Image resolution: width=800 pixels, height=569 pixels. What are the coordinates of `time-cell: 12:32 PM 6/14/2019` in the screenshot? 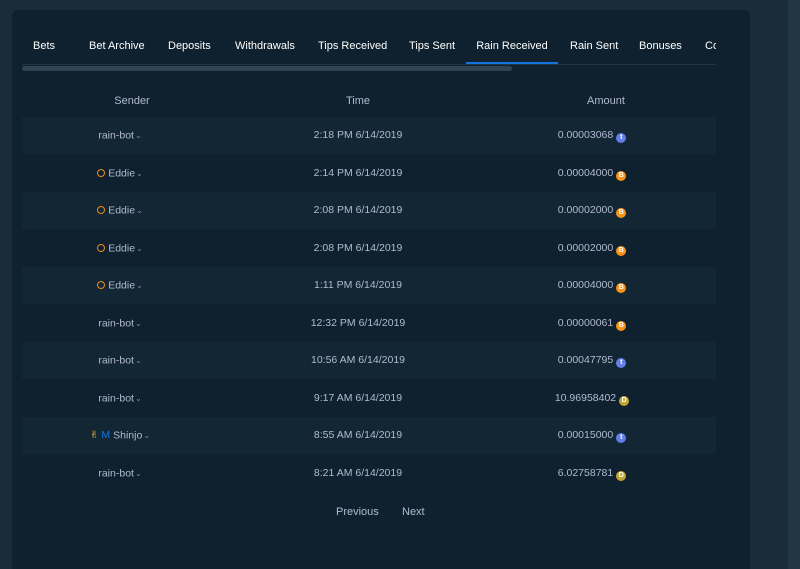 It's located at (358, 322).